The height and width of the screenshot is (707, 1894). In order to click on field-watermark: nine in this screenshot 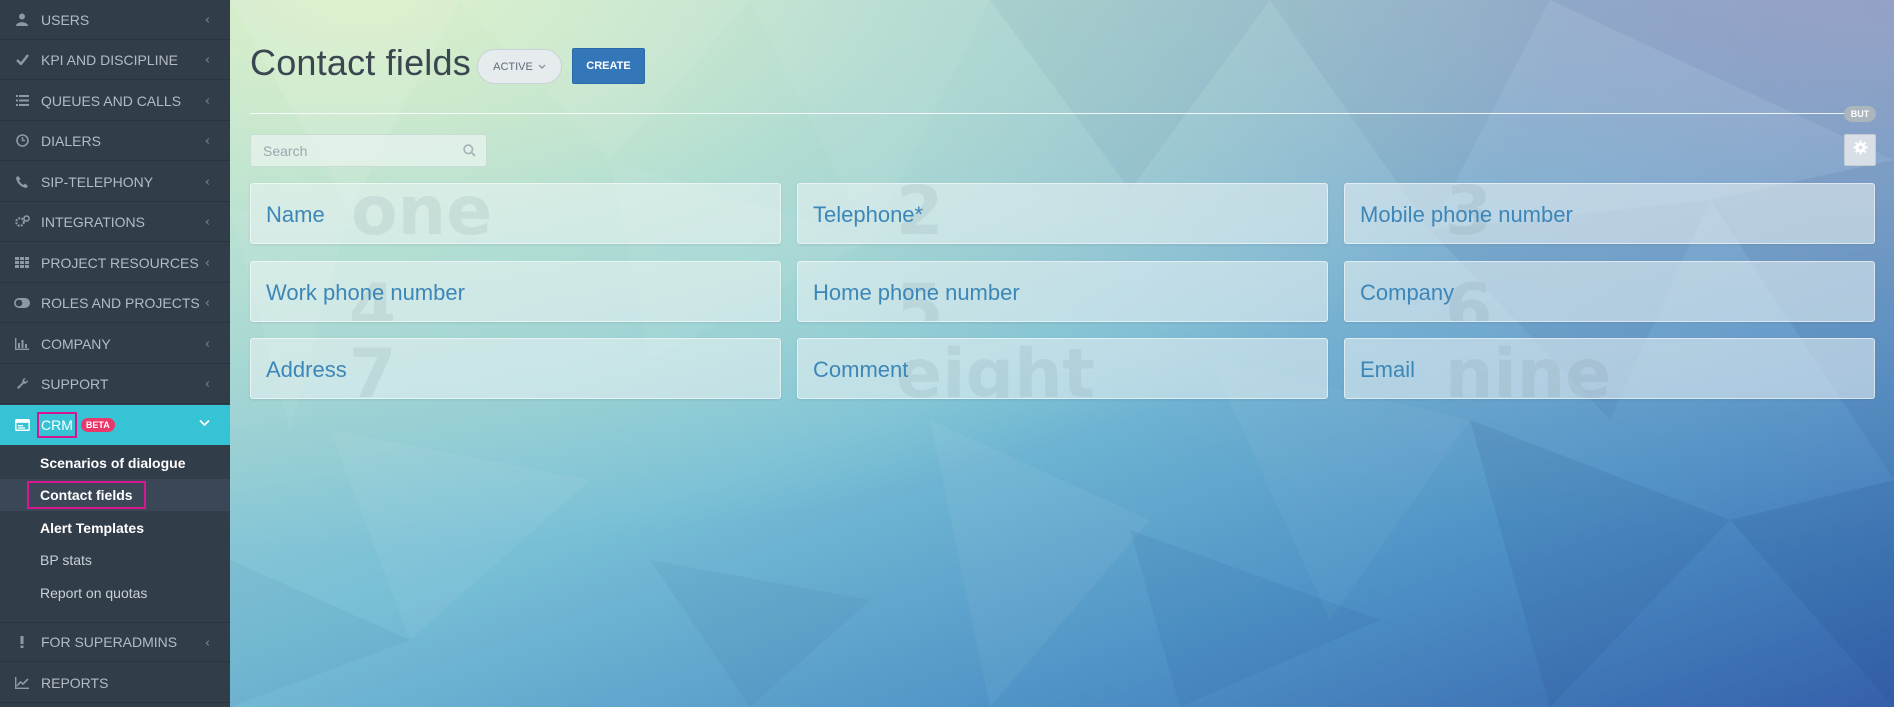, I will do `click(1528, 368)`.